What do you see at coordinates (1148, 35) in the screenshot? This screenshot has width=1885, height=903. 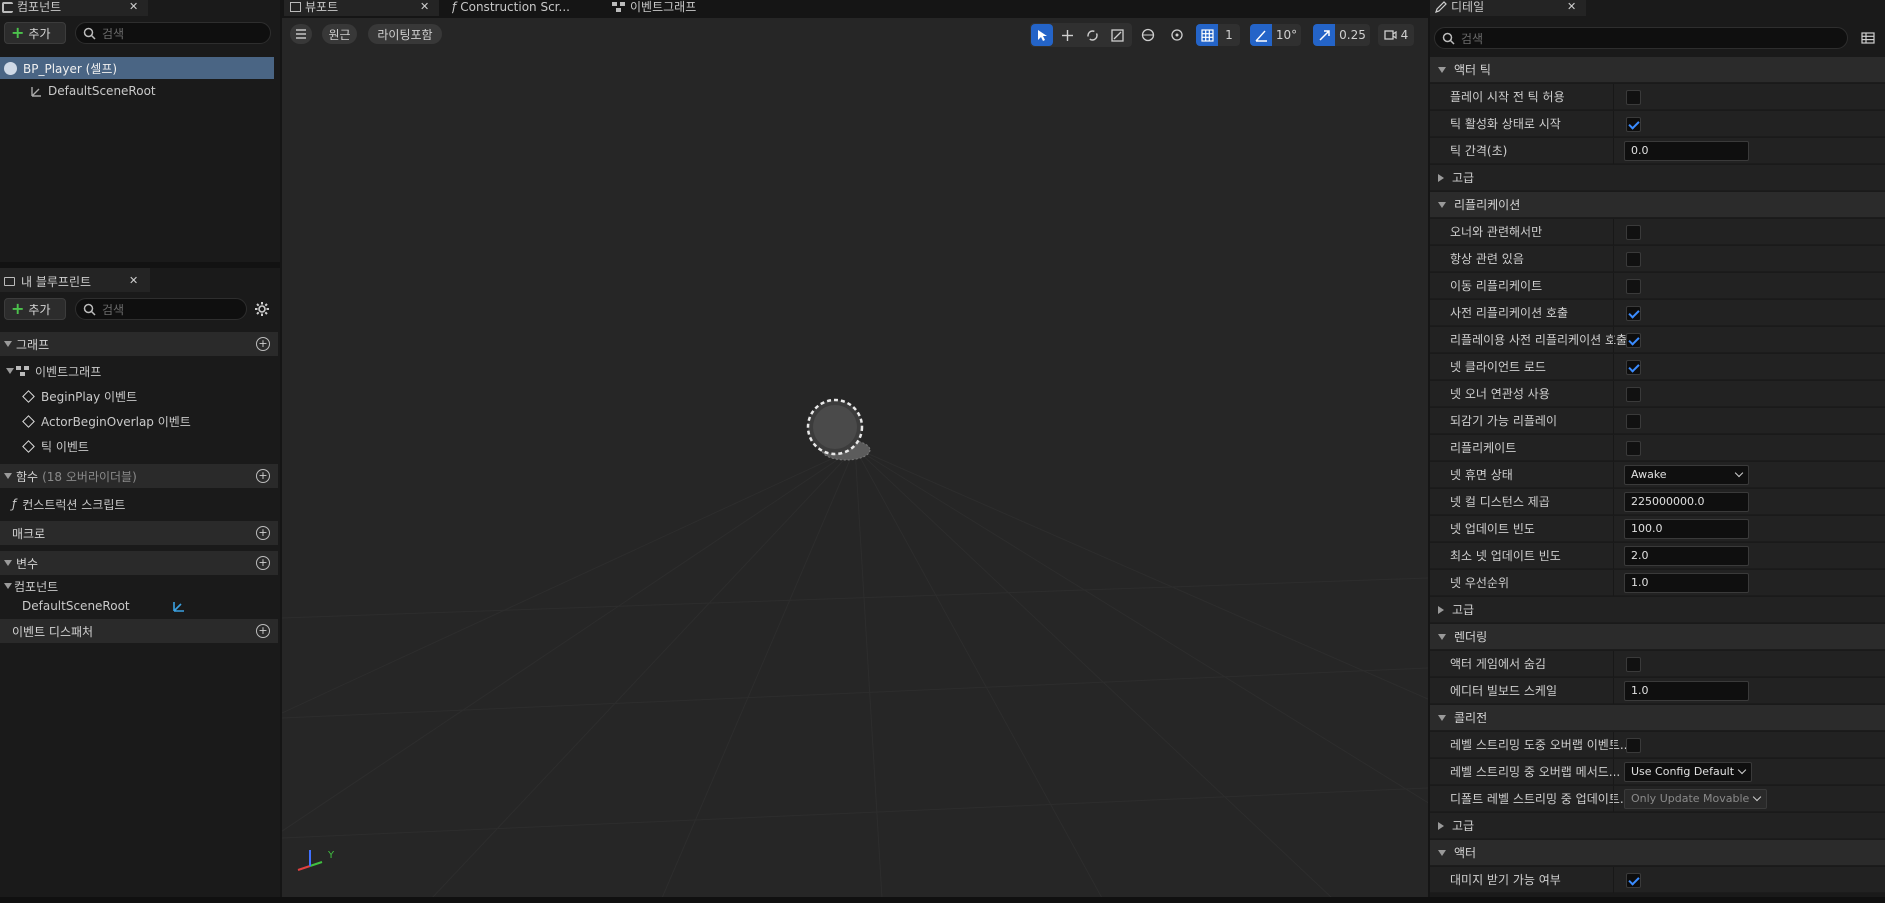 I see `coord-space-button` at bounding box center [1148, 35].